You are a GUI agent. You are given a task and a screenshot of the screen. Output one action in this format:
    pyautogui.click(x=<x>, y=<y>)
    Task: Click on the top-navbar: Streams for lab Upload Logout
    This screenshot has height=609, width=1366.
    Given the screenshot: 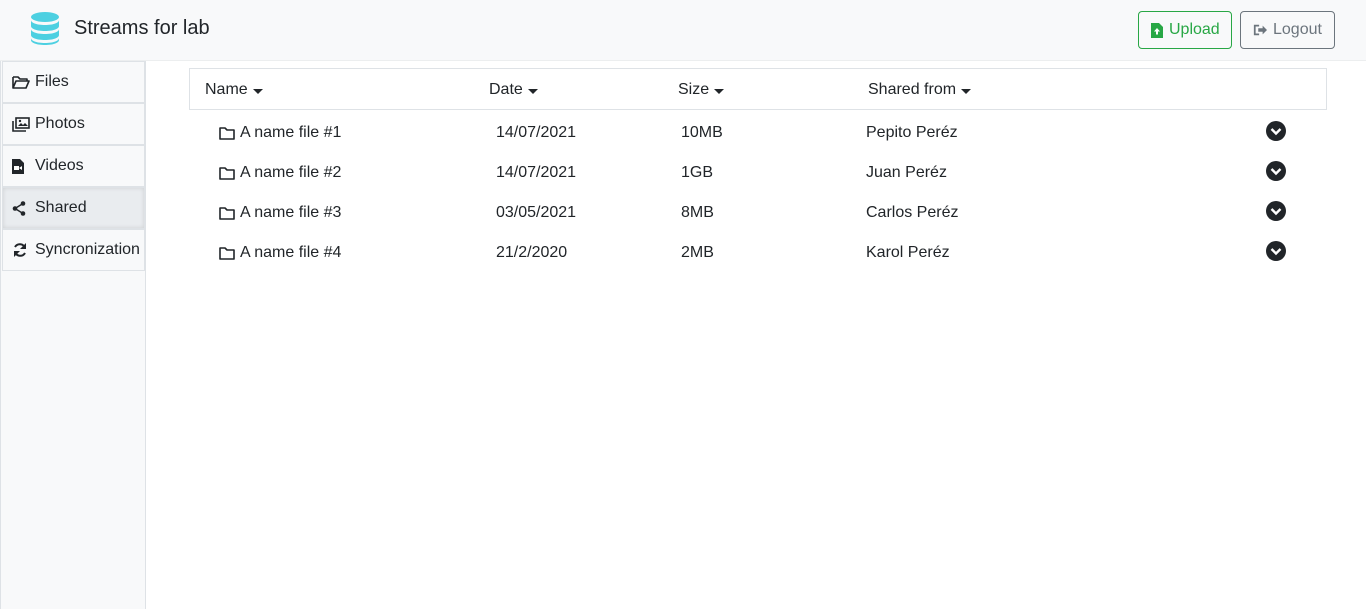 What is the action you would take?
    pyautogui.click(x=683, y=30)
    